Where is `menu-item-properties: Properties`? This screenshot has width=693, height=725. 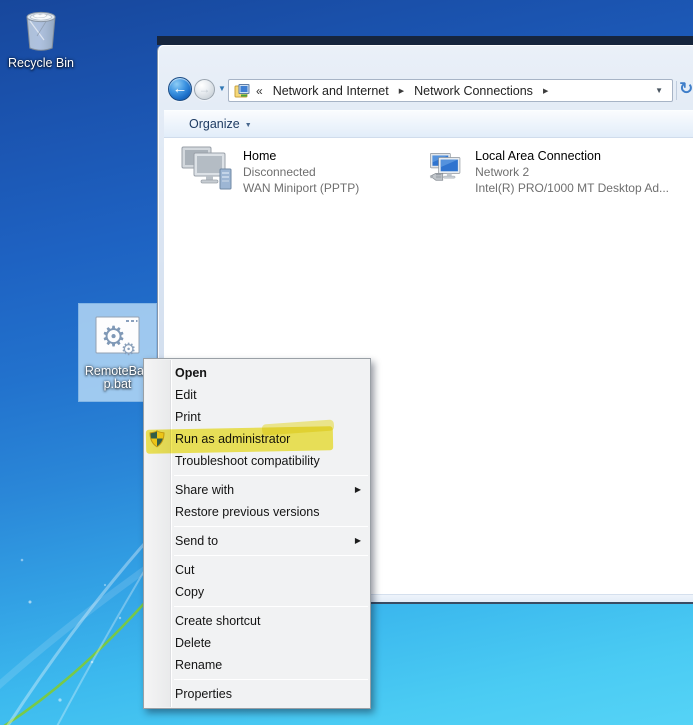 menu-item-properties: Properties is located at coordinates (257, 694).